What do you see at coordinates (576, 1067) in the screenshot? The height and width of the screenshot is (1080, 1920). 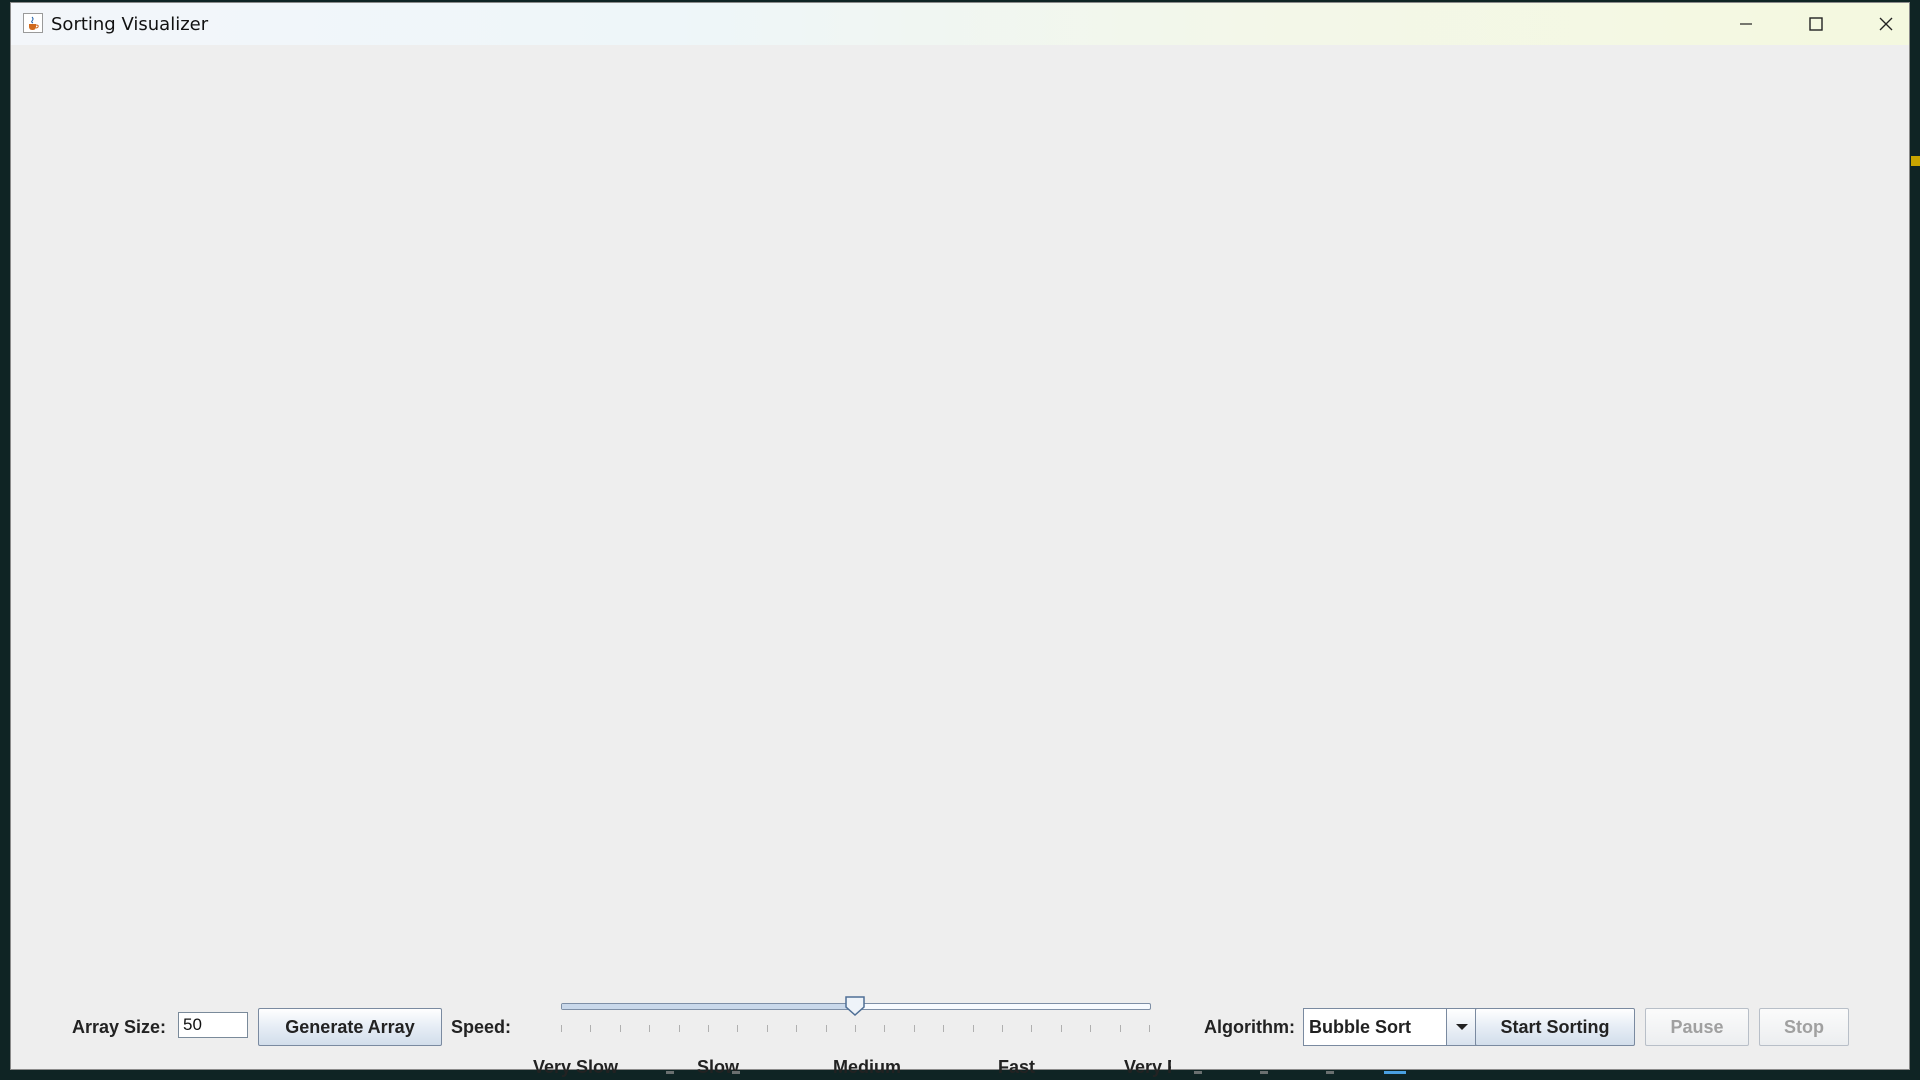 I see `speed-tick-label: Very Slow` at bounding box center [576, 1067].